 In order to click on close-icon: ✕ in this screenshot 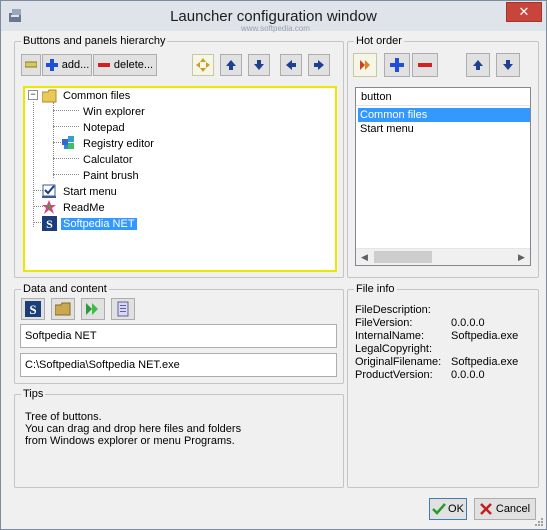, I will do `click(524, 11)`.